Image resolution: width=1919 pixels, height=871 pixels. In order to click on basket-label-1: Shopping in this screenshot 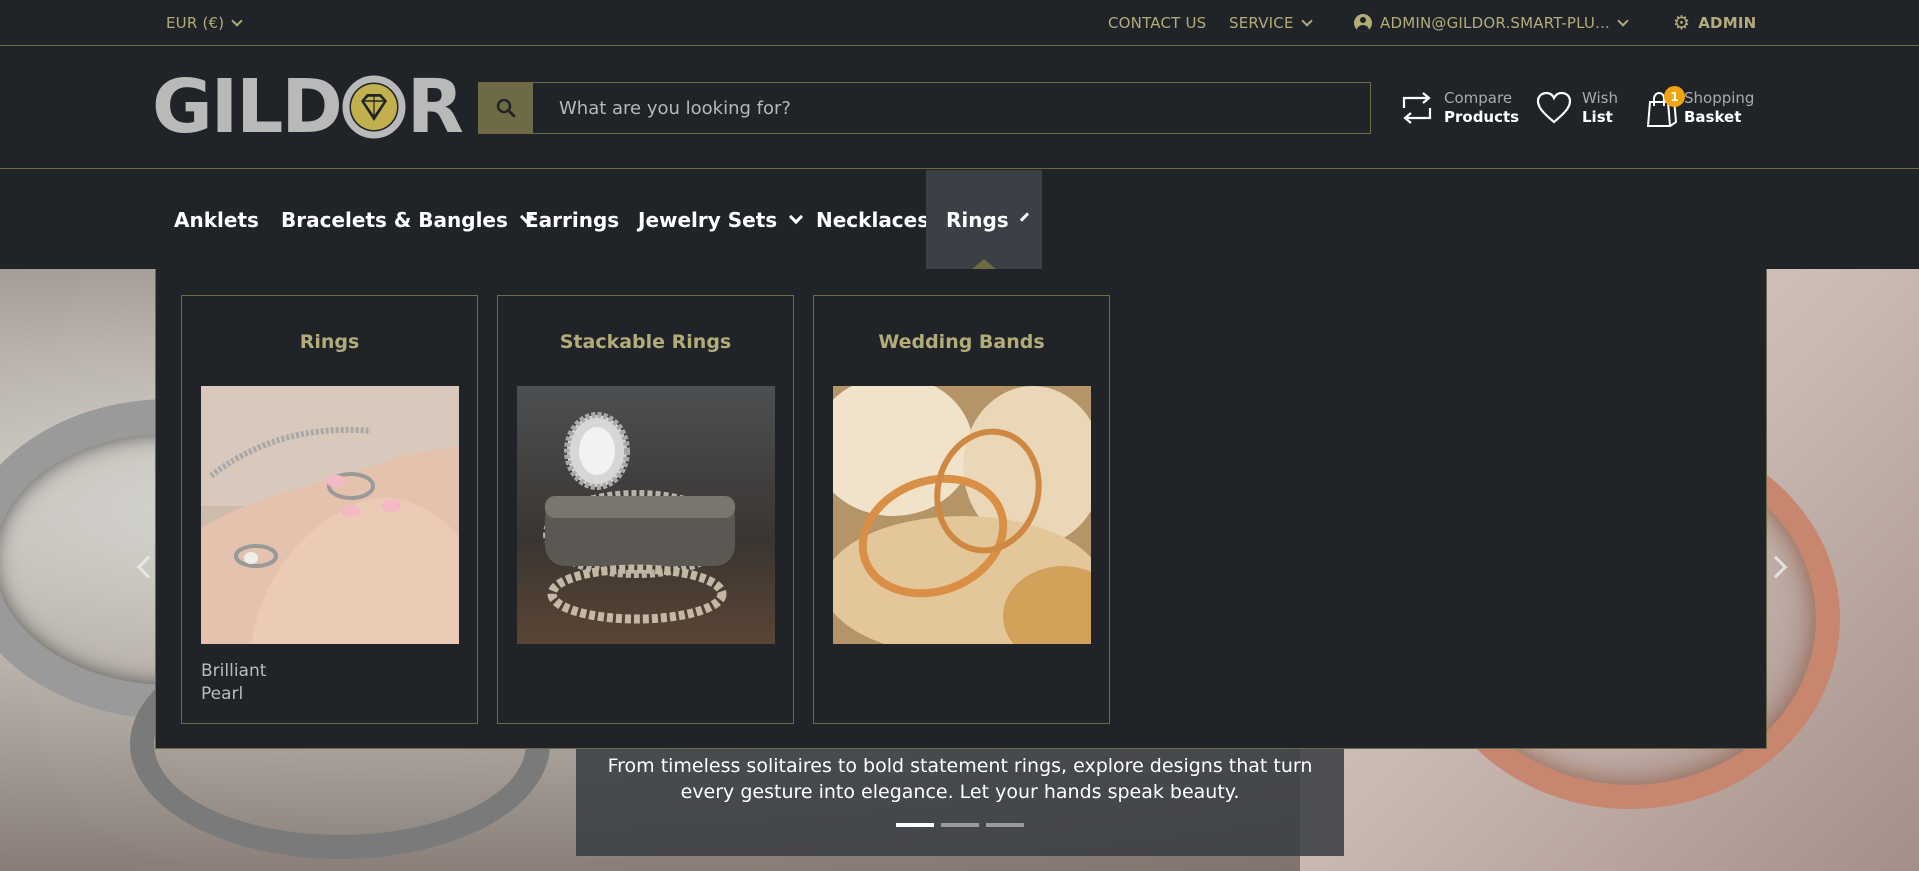, I will do `click(1719, 98)`.